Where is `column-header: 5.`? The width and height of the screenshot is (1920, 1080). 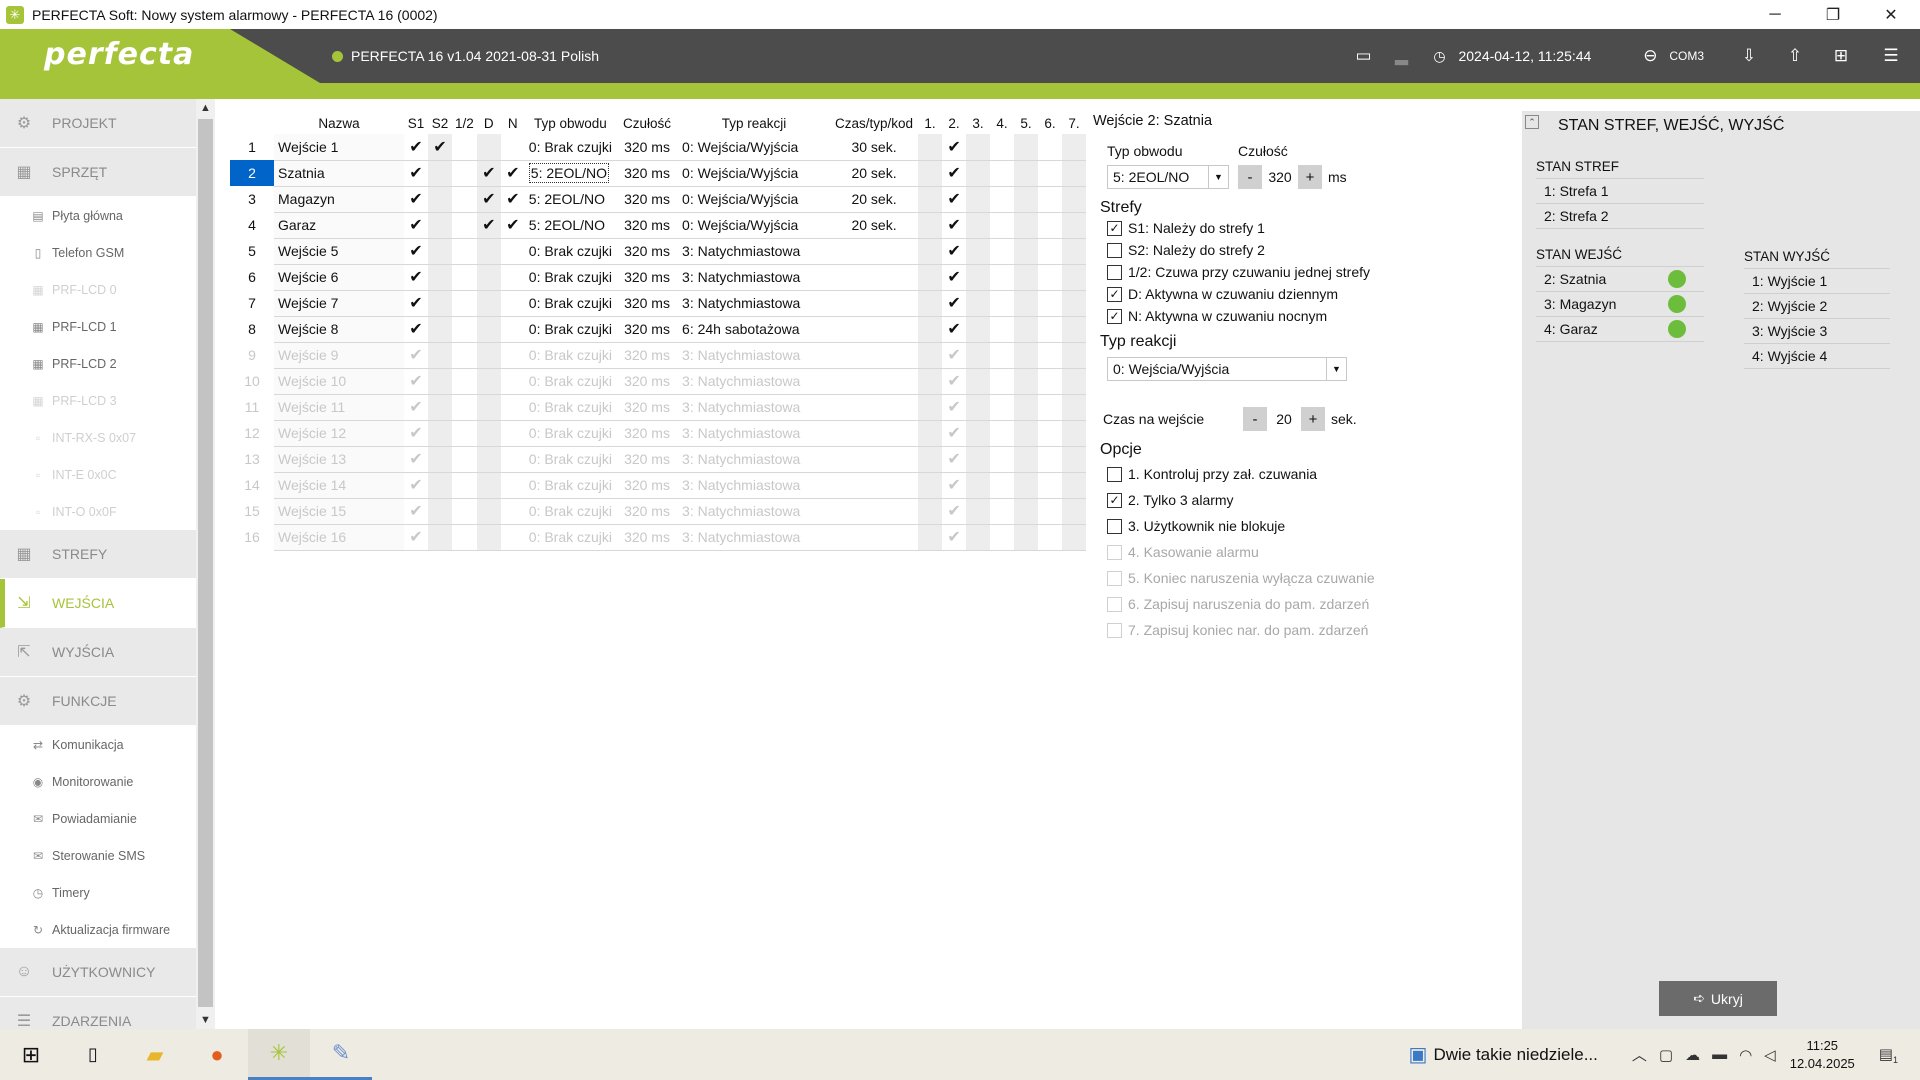 column-header: 5. is located at coordinates (1026, 123).